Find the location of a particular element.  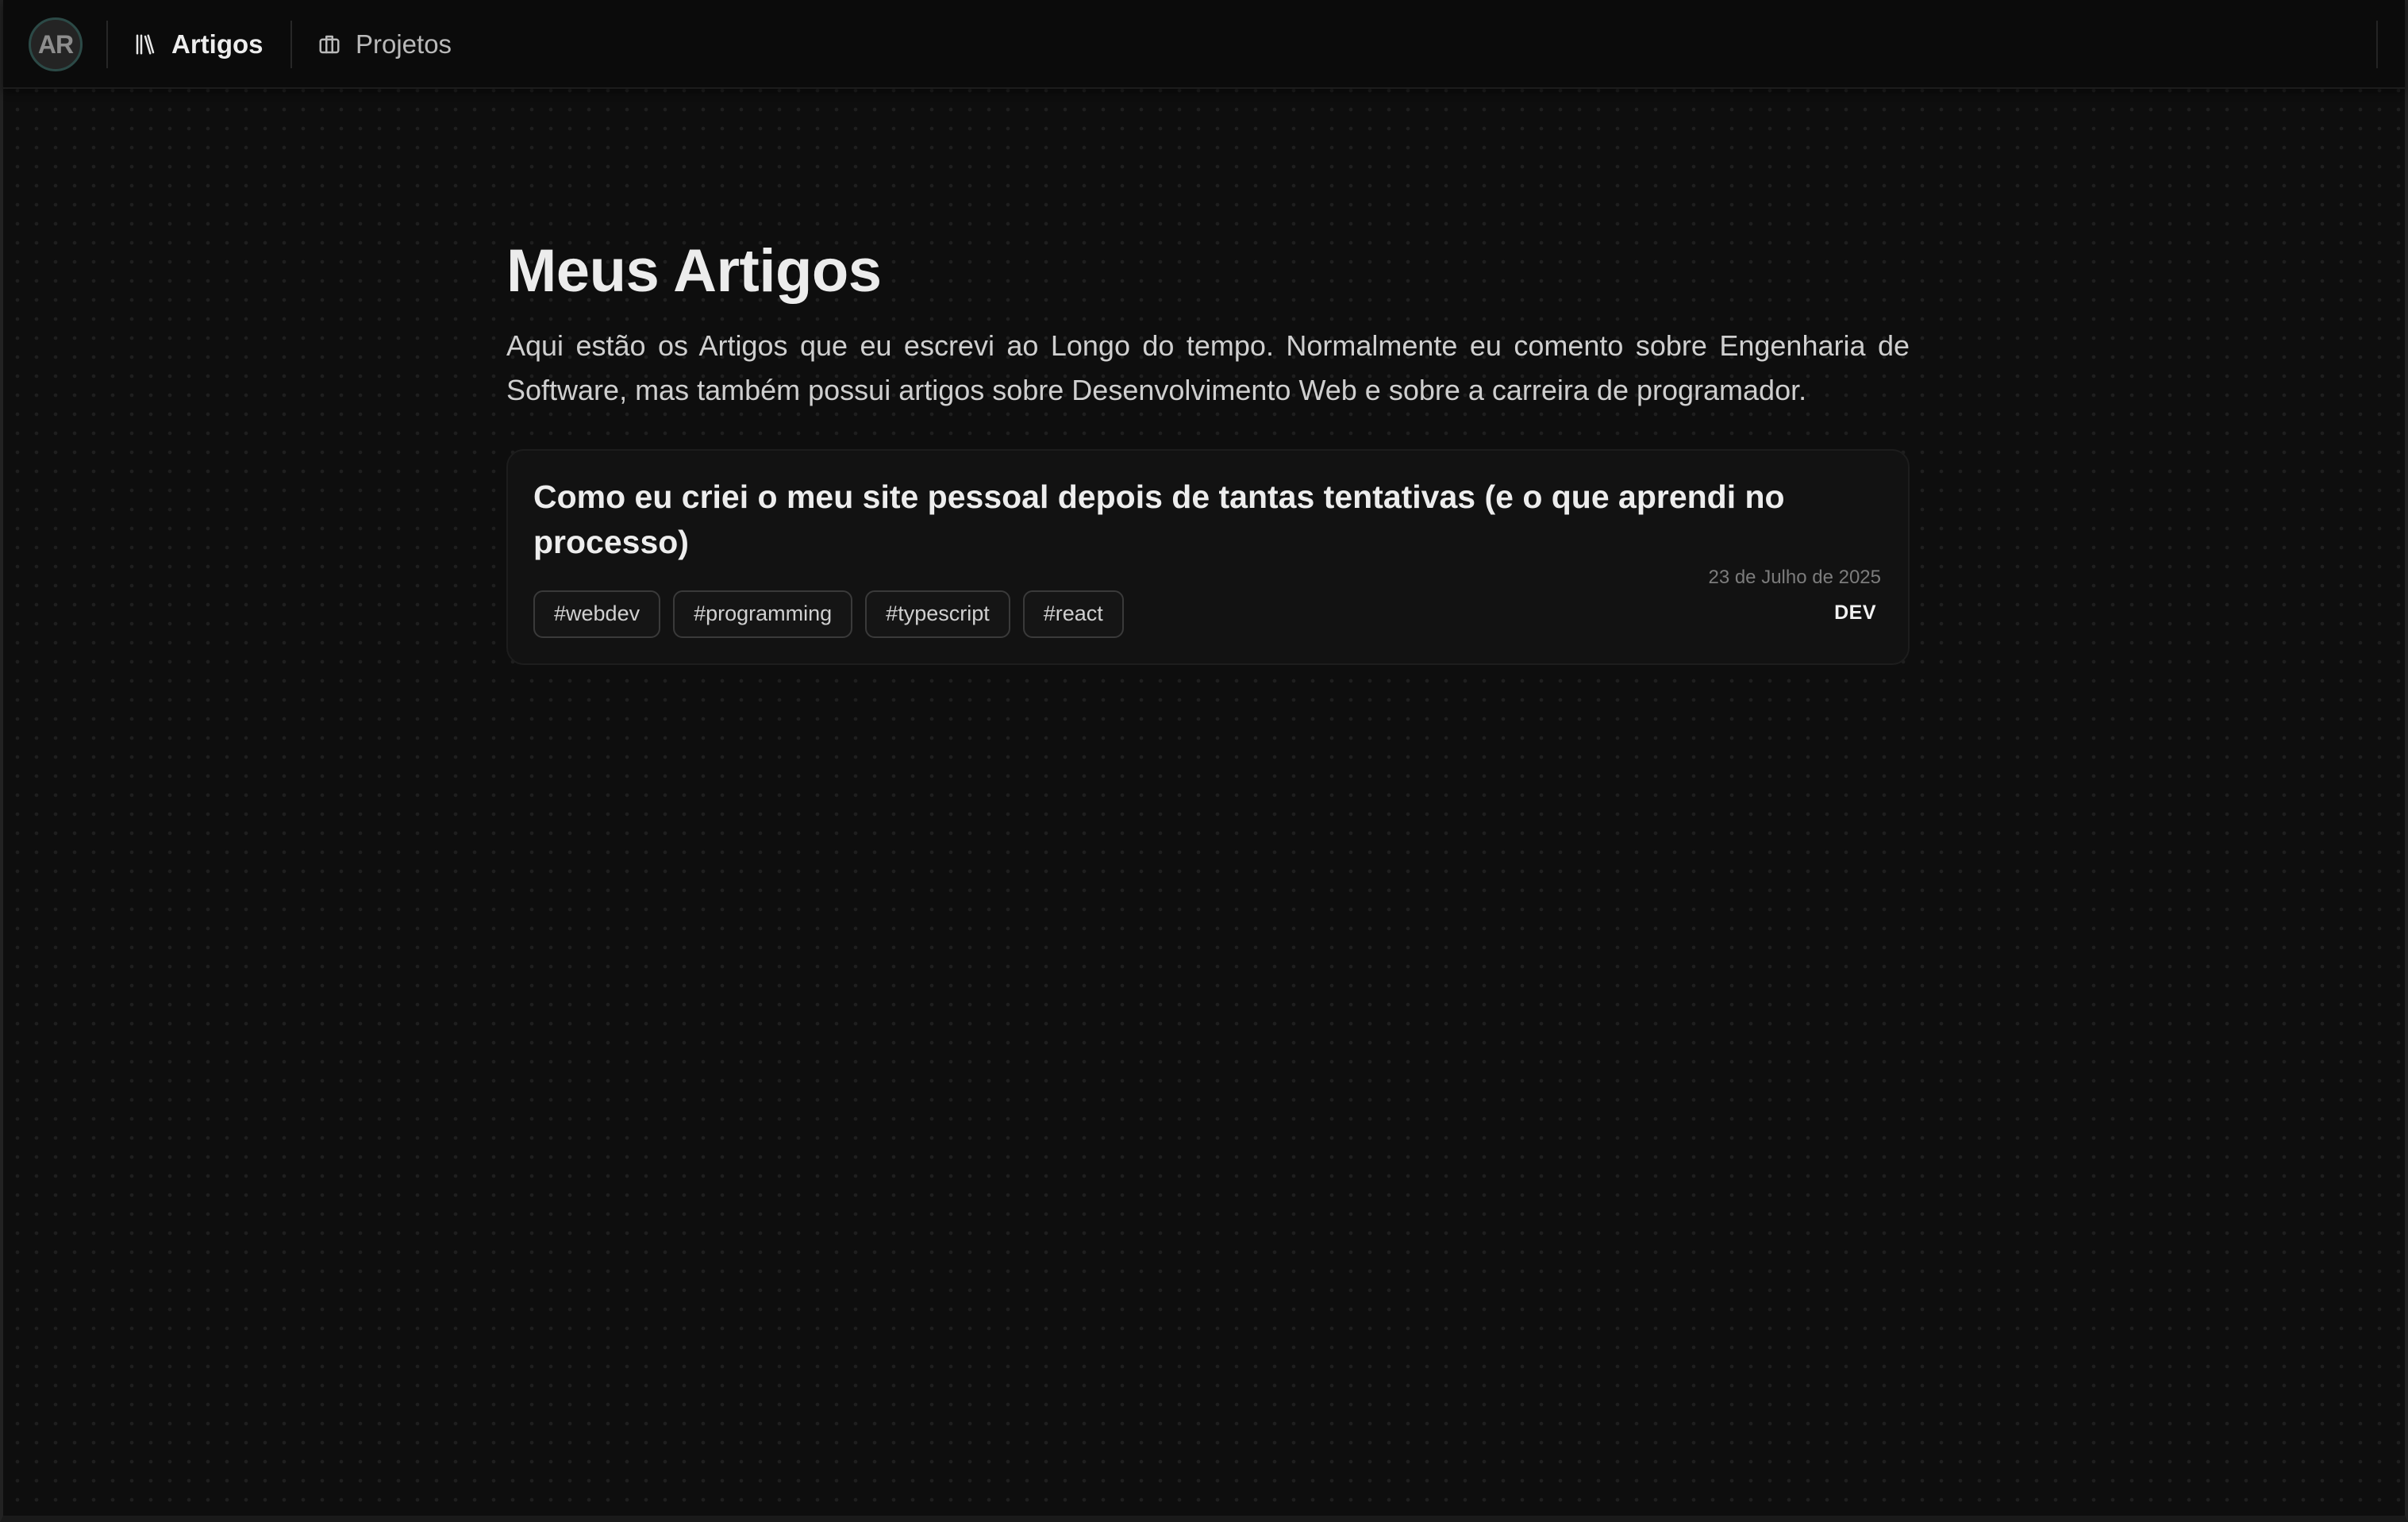

tag-programming: #programming is located at coordinates (763, 614).